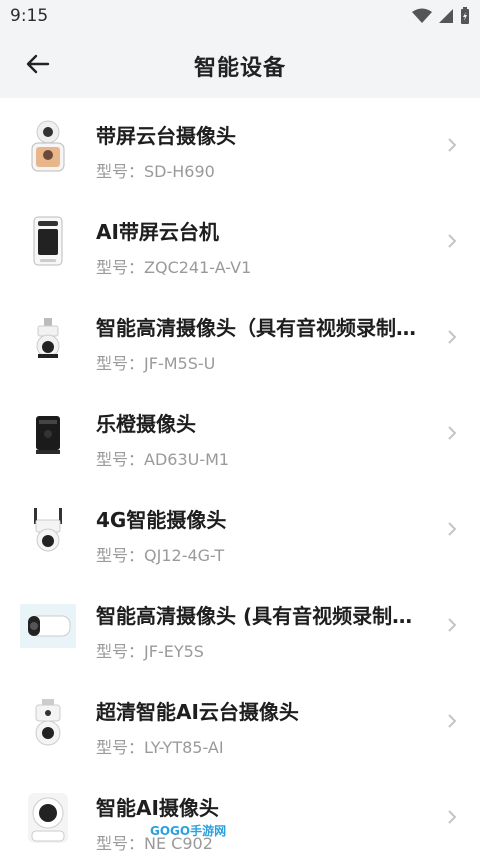 The height and width of the screenshot is (866, 480). Describe the element at coordinates (240, 17) in the screenshot. I see `status-bar: 9:15` at that location.